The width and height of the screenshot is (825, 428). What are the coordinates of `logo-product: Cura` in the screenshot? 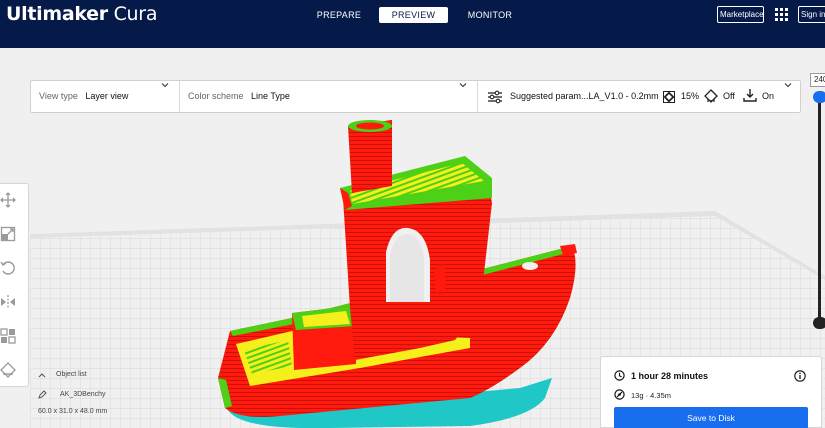 It's located at (135, 14).